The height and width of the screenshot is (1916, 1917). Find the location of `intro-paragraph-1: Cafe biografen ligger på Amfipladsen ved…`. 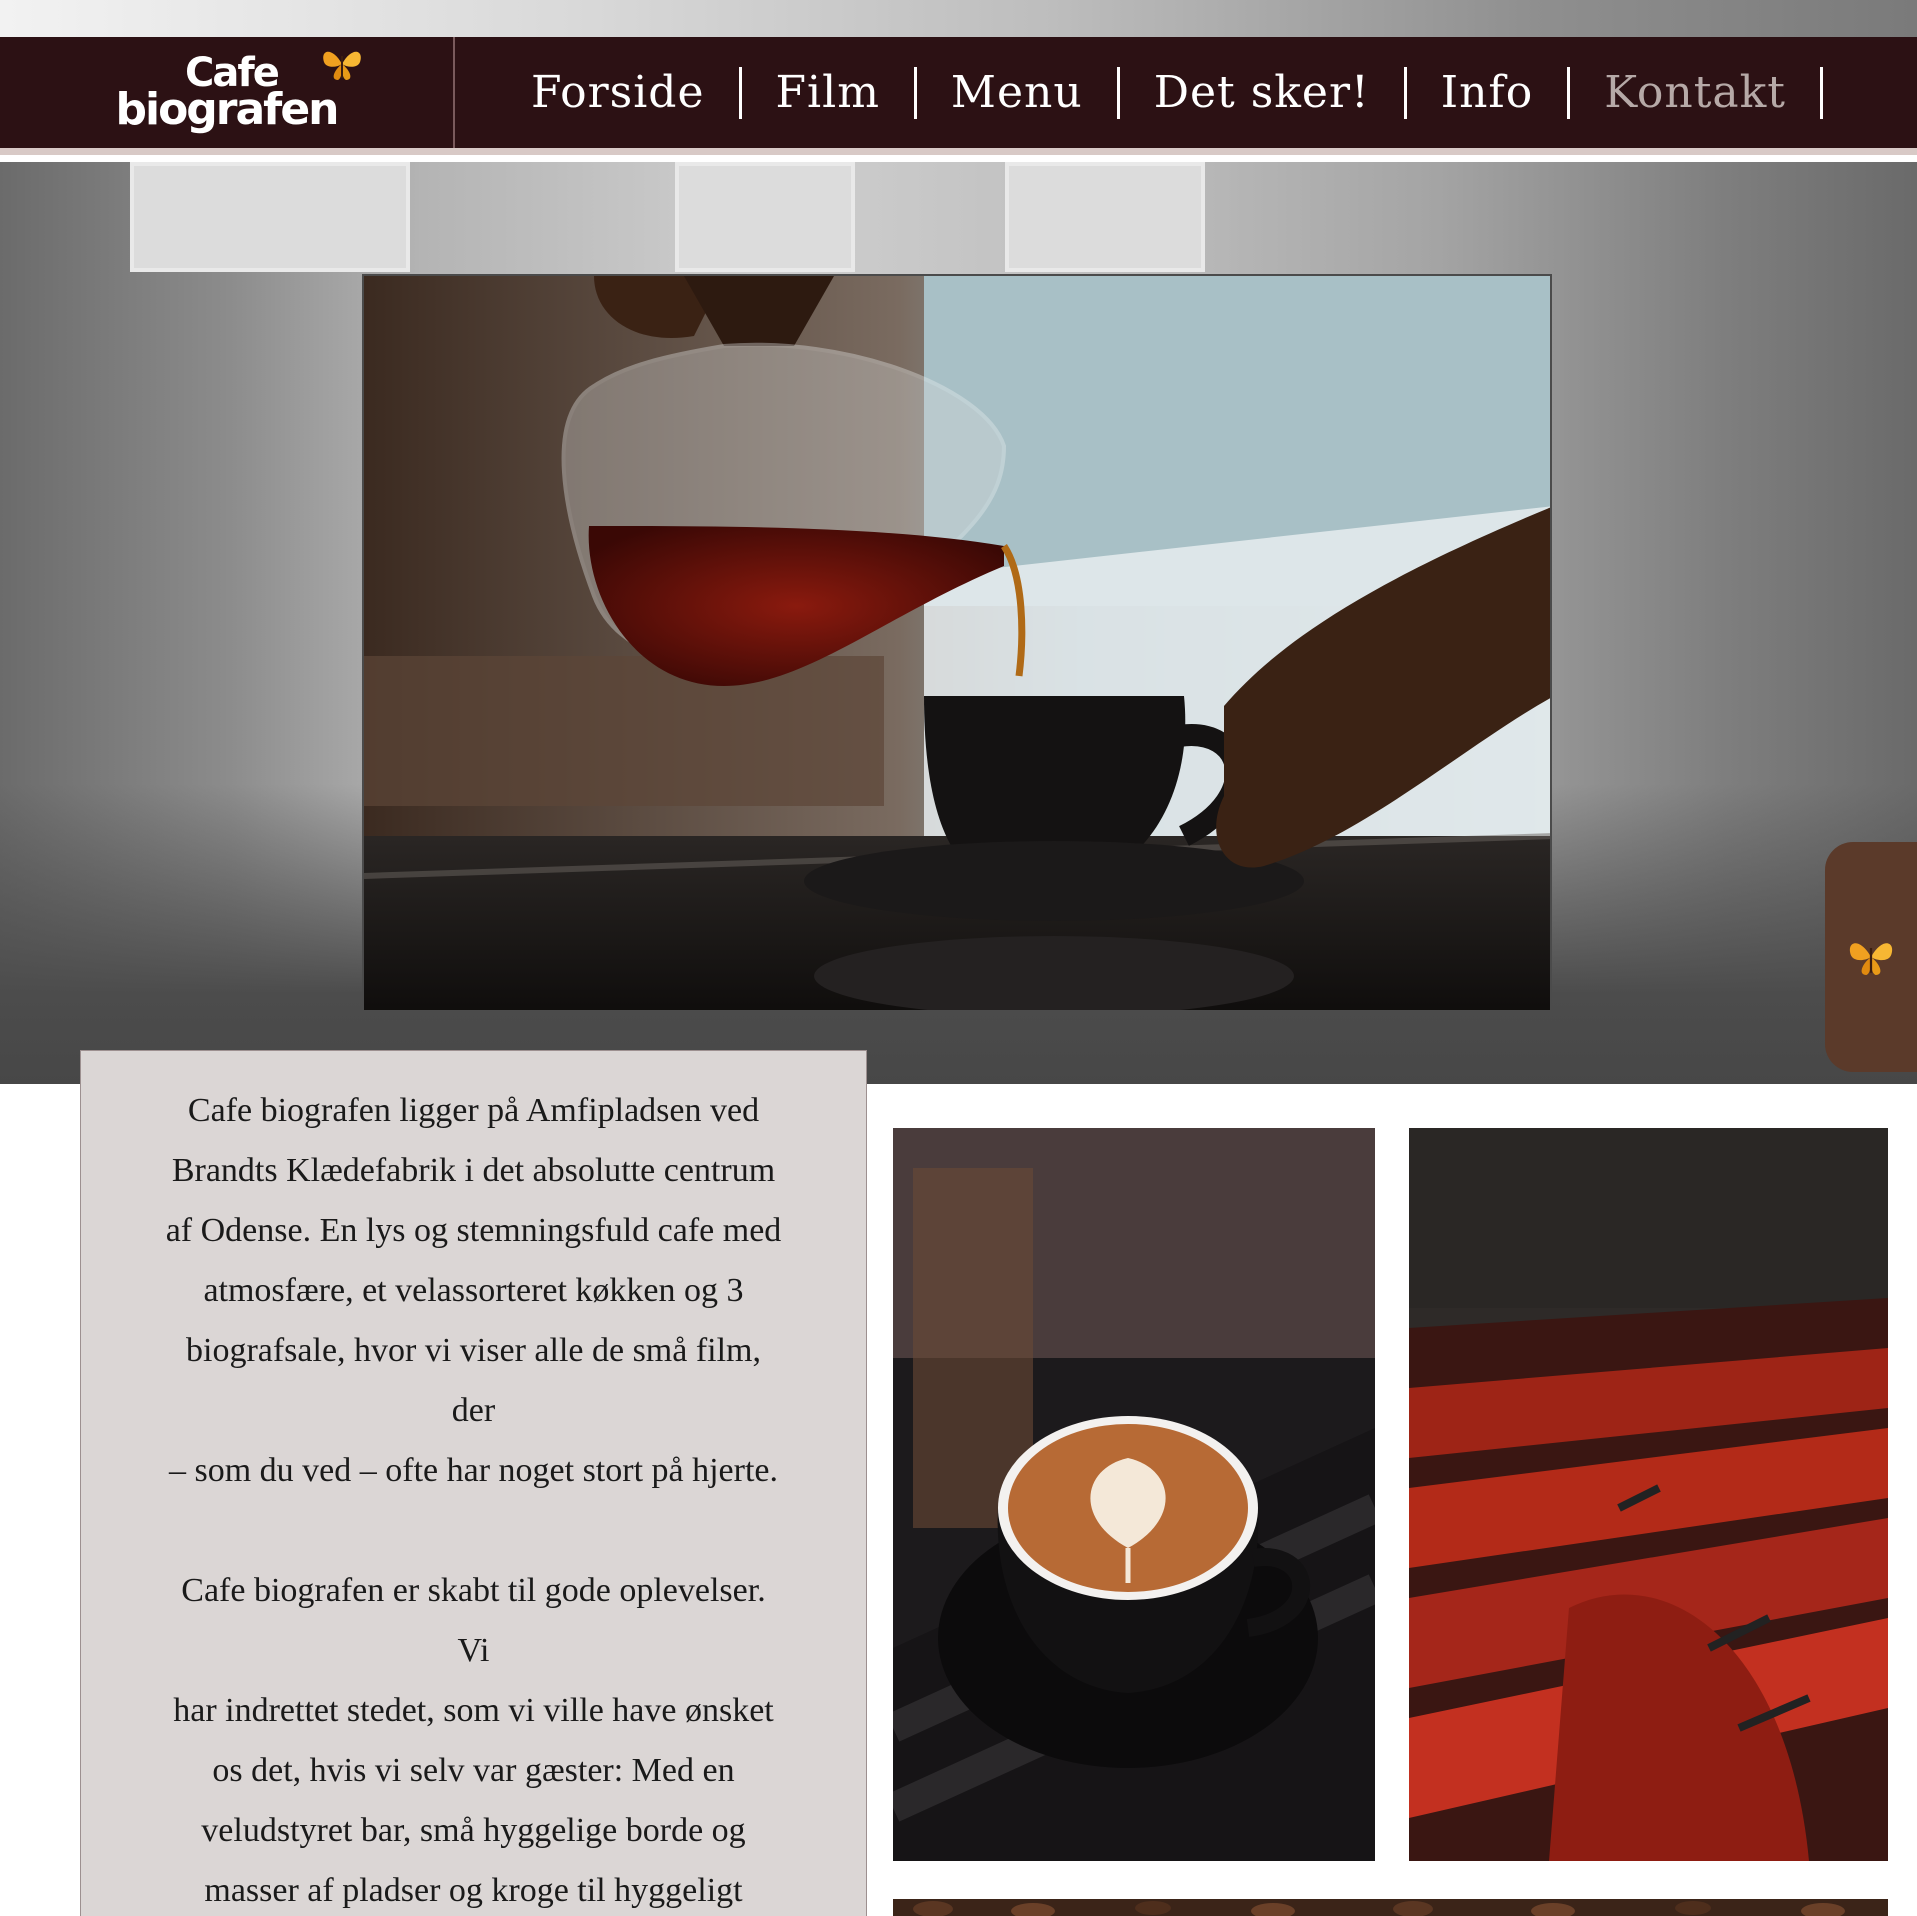

intro-paragraph-1: Cafe biografen ligger på Amfipladsen ved… is located at coordinates (473, 1290).